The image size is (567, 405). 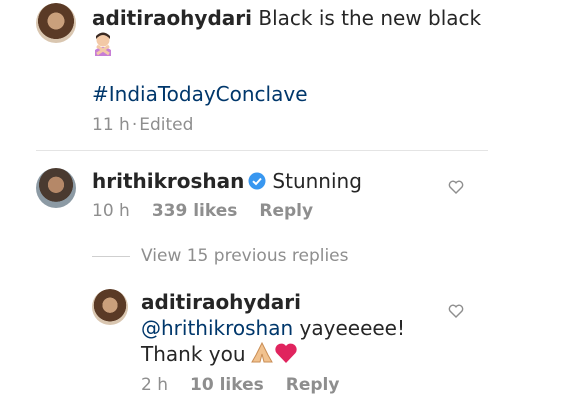 I want to click on woman-gesturing-no-emoji, so click(x=103, y=46).